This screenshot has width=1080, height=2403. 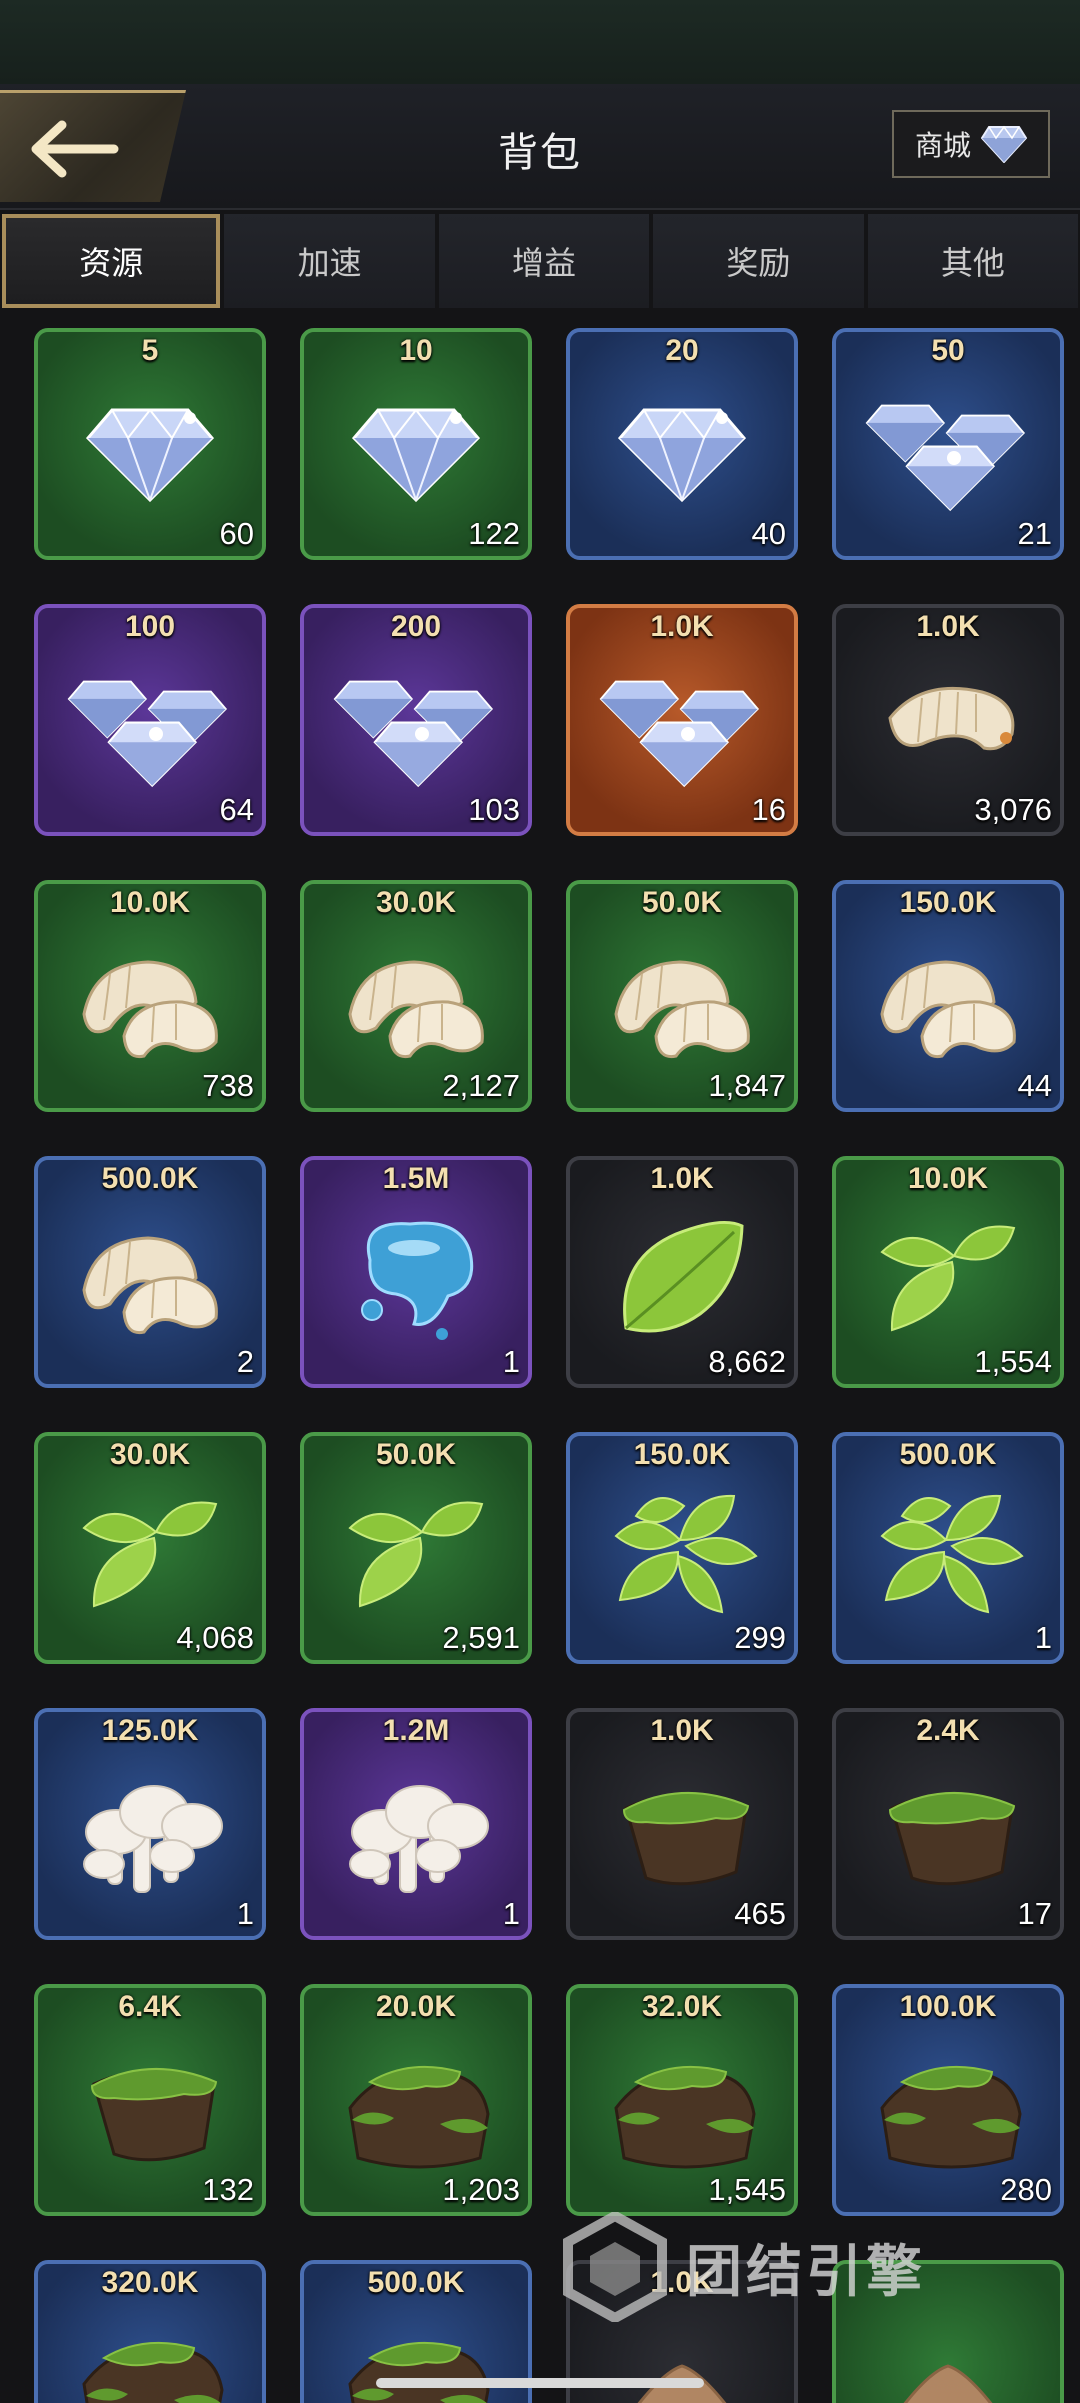 I want to click on inventory-item: 30.0K 4,068, so click(x=150, y=1548).